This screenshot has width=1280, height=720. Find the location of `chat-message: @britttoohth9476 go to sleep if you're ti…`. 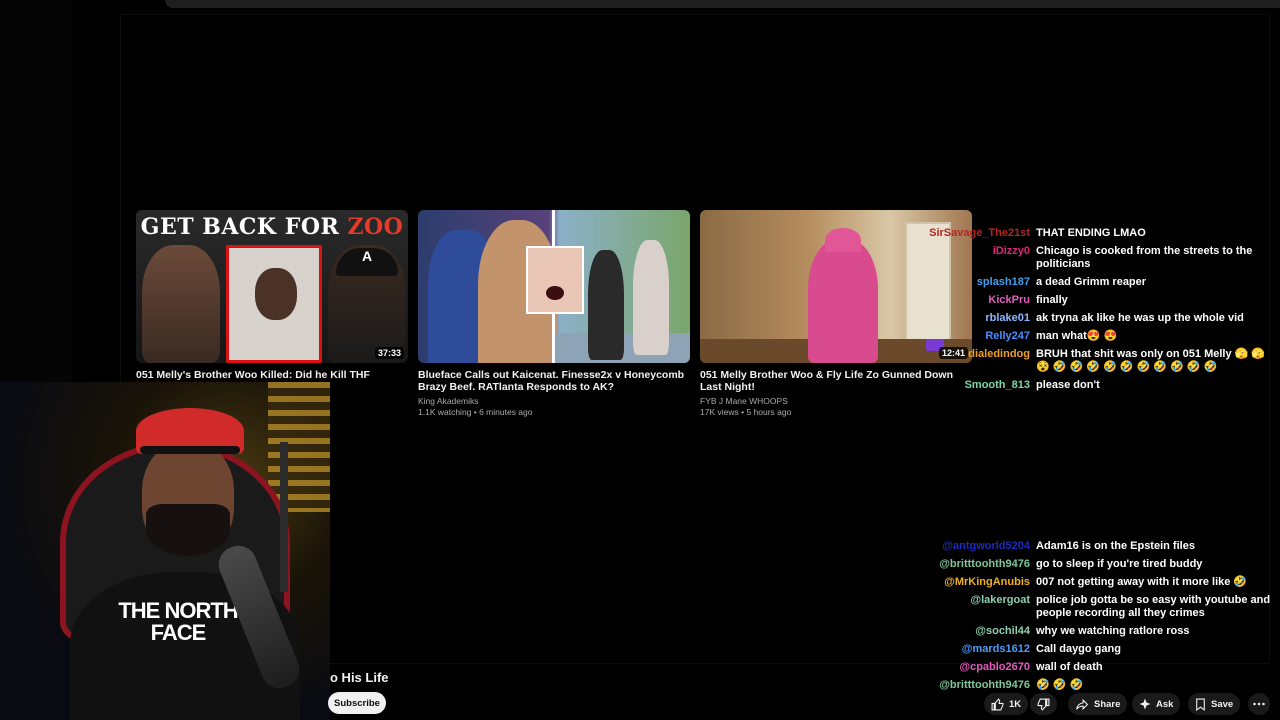

chat-message: @britttoohth9476 go to sleep if you're ti… is located at coordinates (1092, 564).